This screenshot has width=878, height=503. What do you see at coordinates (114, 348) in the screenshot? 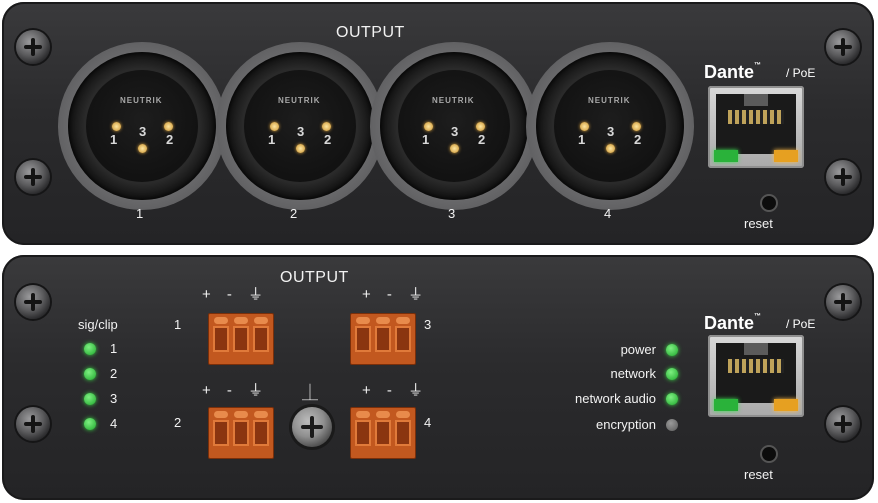
I see `sig-clip-channel-1: 1` at bounding box center [114, 348].